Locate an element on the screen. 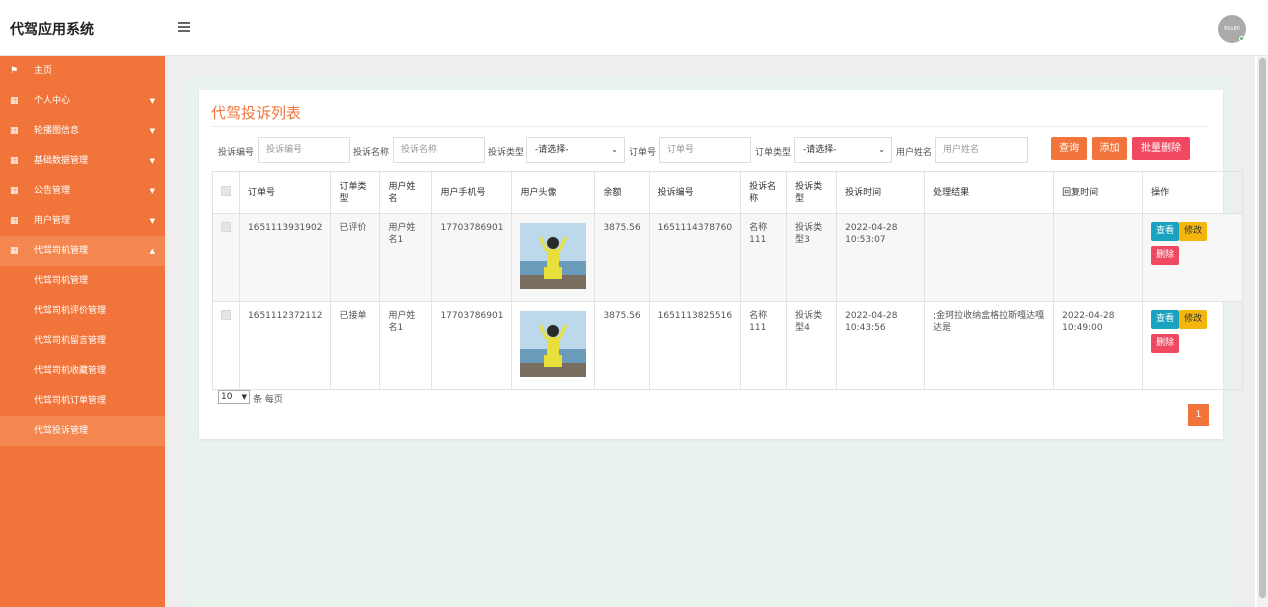  complaint-type-select: -请选择- ⌄ is located at coordinates (575, 150).